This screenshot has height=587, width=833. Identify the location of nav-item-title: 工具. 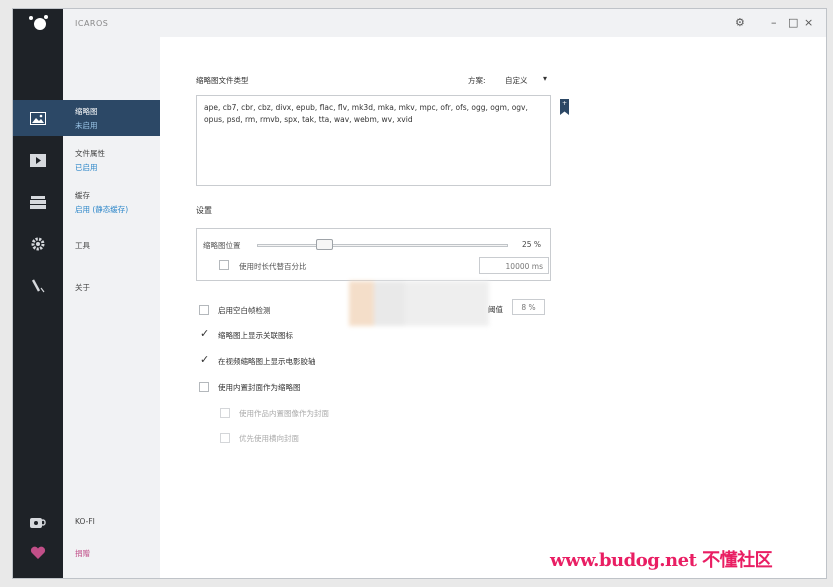
(82, 245).